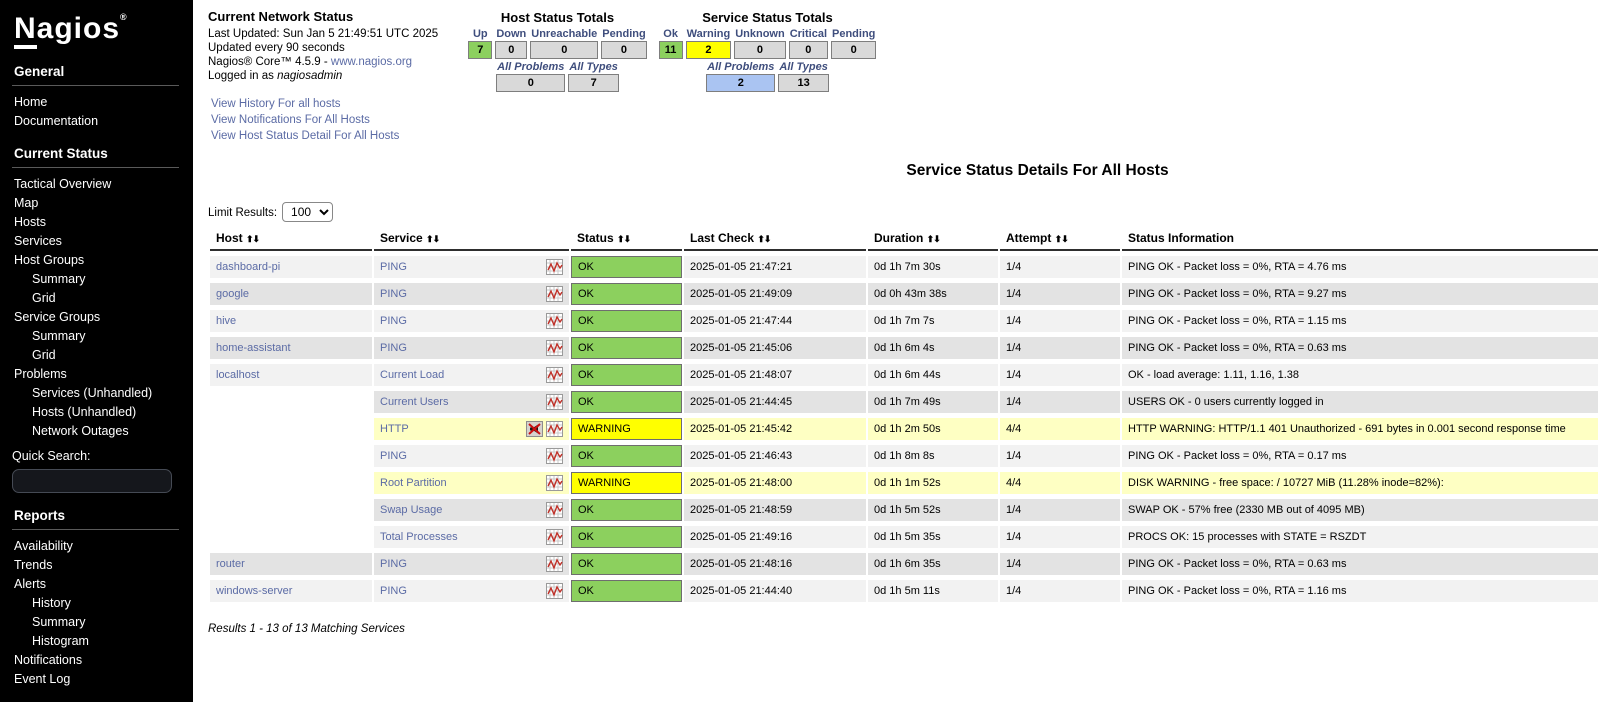 Image resolution: width=1605 pixels, height=702 pixels. What do you see at coordinates (511, 34) in the screenshot?
I see `host-totals-header-down: Down` at bounding box center [511, 34].